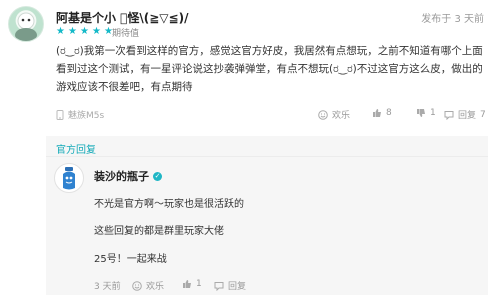  What do you see at coordinates (237, 287) in the screenshot?
I see `official-reply-label: 回复` at bounding box center [237, 287].